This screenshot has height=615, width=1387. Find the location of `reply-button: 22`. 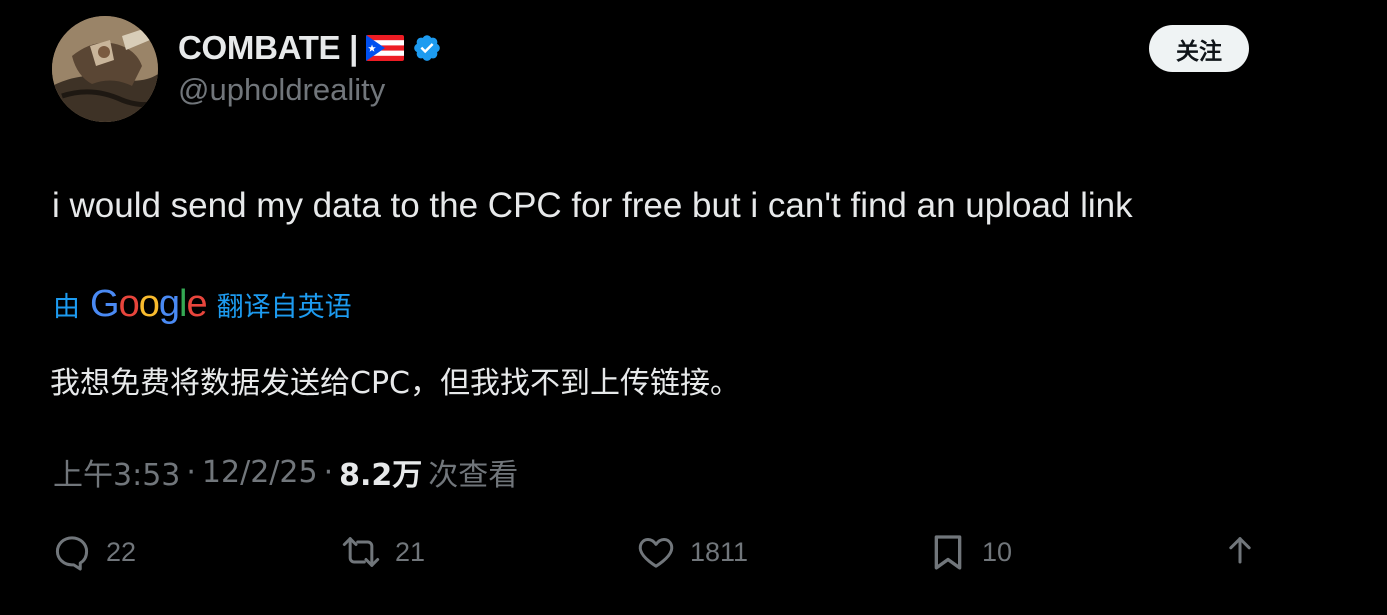

reply-button: 22 is located at coordinates (94, 552).